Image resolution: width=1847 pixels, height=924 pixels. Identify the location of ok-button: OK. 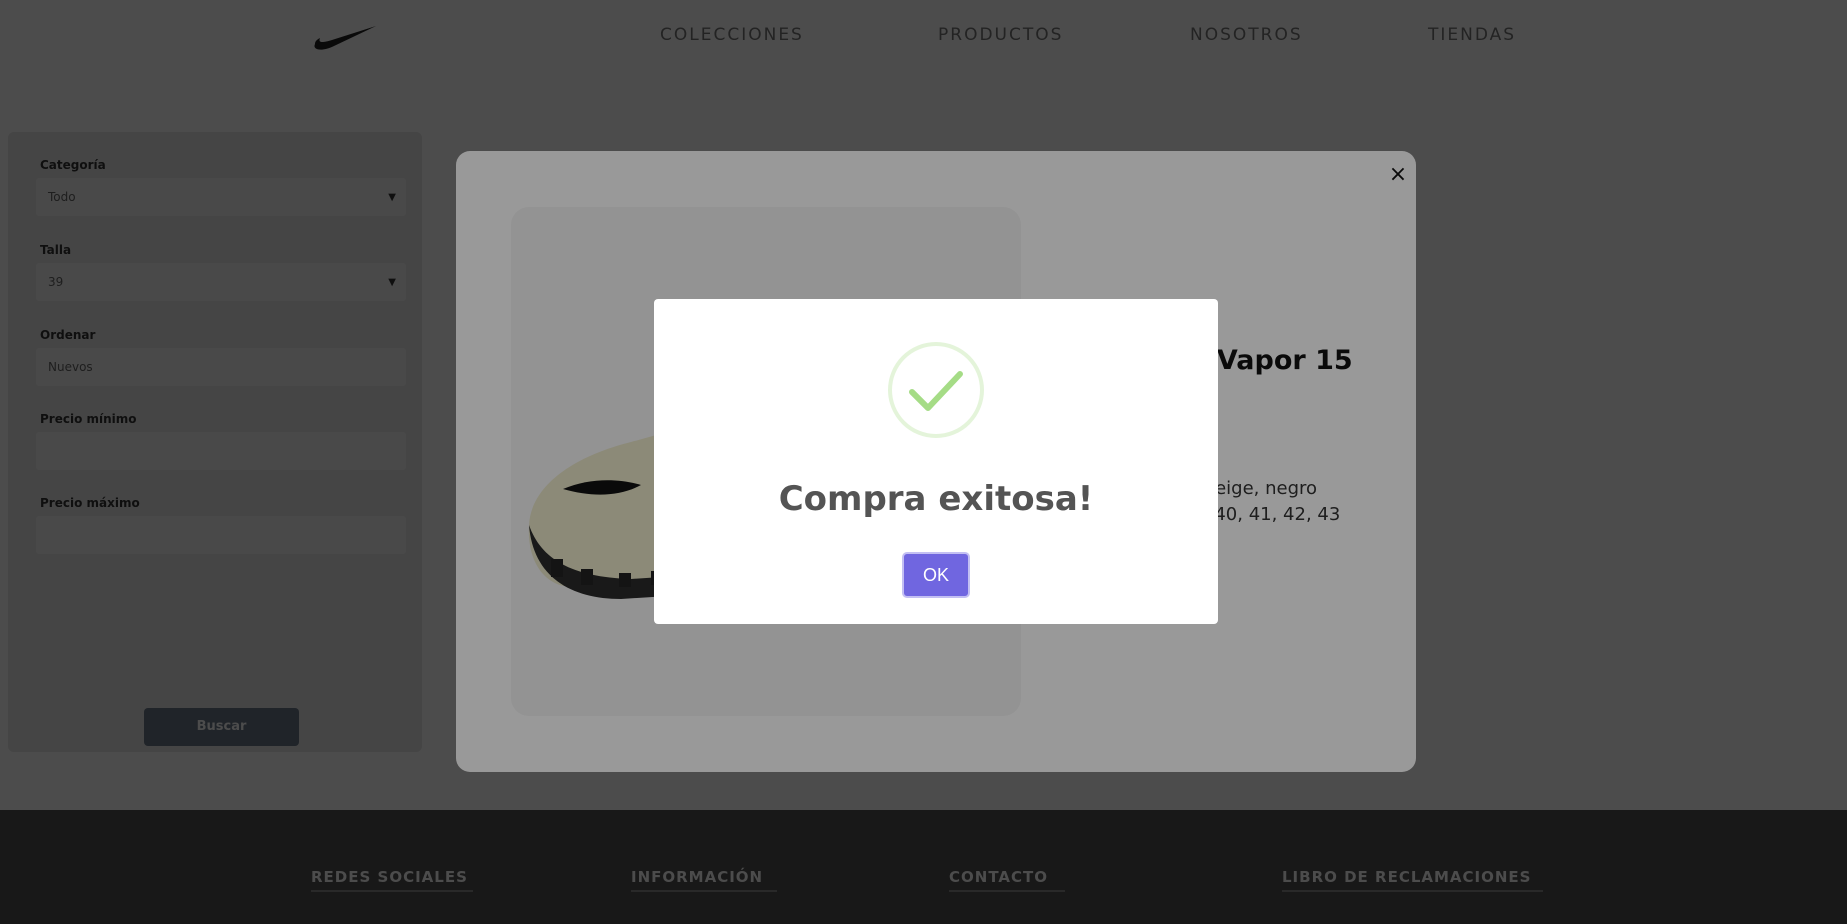
(936, 575).